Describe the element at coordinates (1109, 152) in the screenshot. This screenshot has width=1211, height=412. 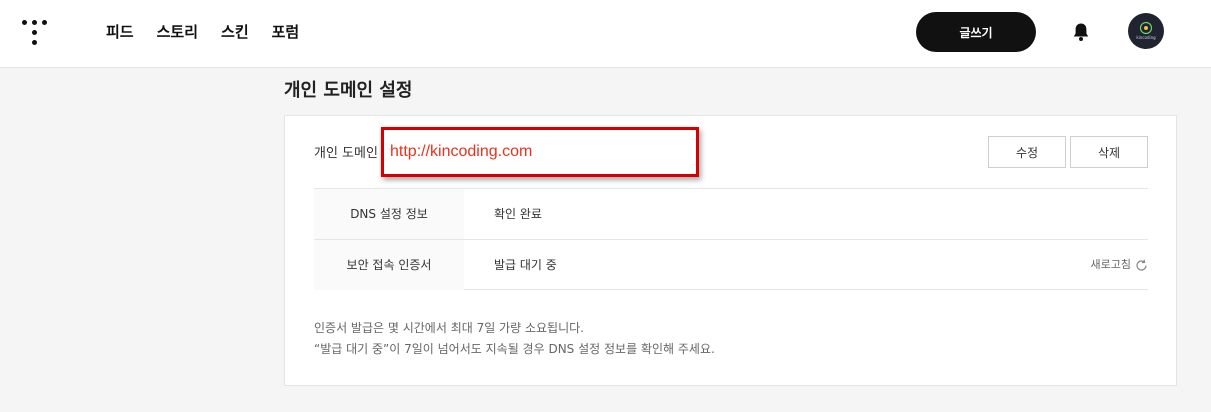
I see `delete-button: 삭제` at that location.